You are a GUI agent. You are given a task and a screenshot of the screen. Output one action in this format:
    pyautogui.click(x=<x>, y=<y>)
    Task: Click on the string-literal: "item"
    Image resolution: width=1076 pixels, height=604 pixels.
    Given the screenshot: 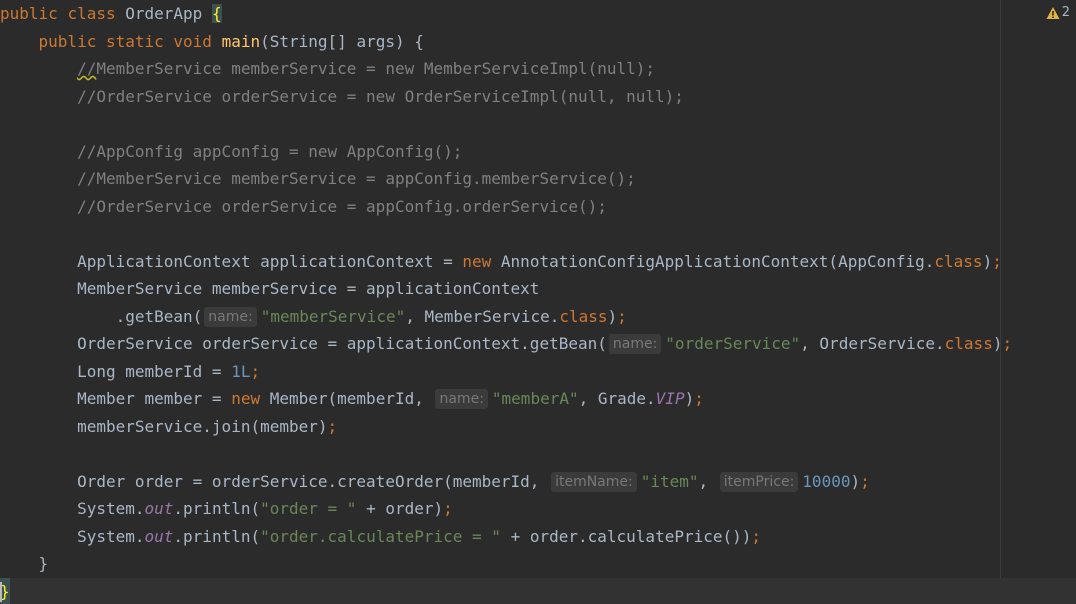 What is the action you would take?
    pyautogui.click(x=669, y=481)
    